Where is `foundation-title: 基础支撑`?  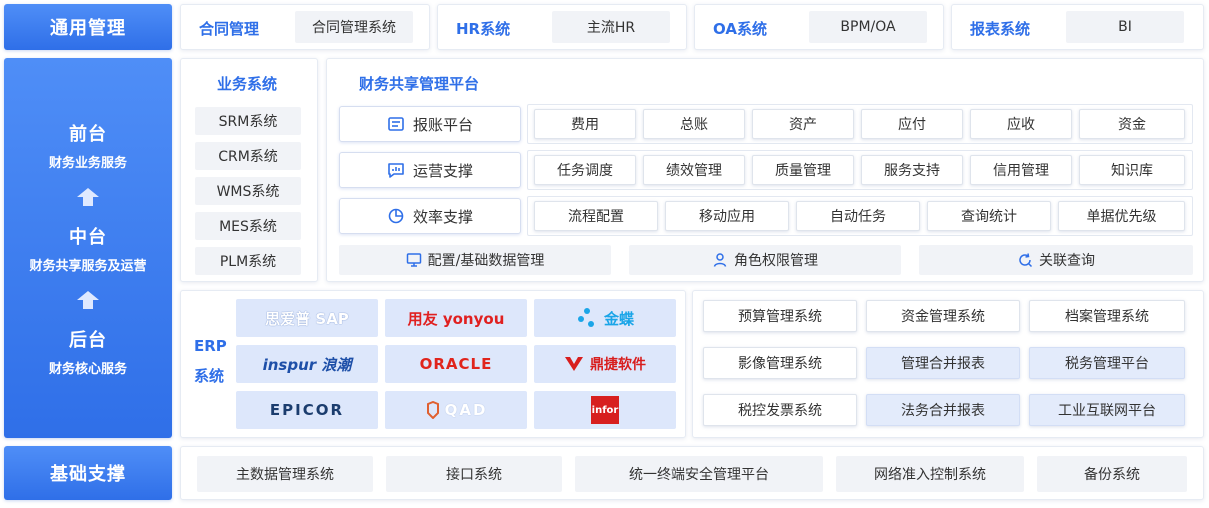
foundation-title: 基础支撑 is located at coordinates (88, 474).